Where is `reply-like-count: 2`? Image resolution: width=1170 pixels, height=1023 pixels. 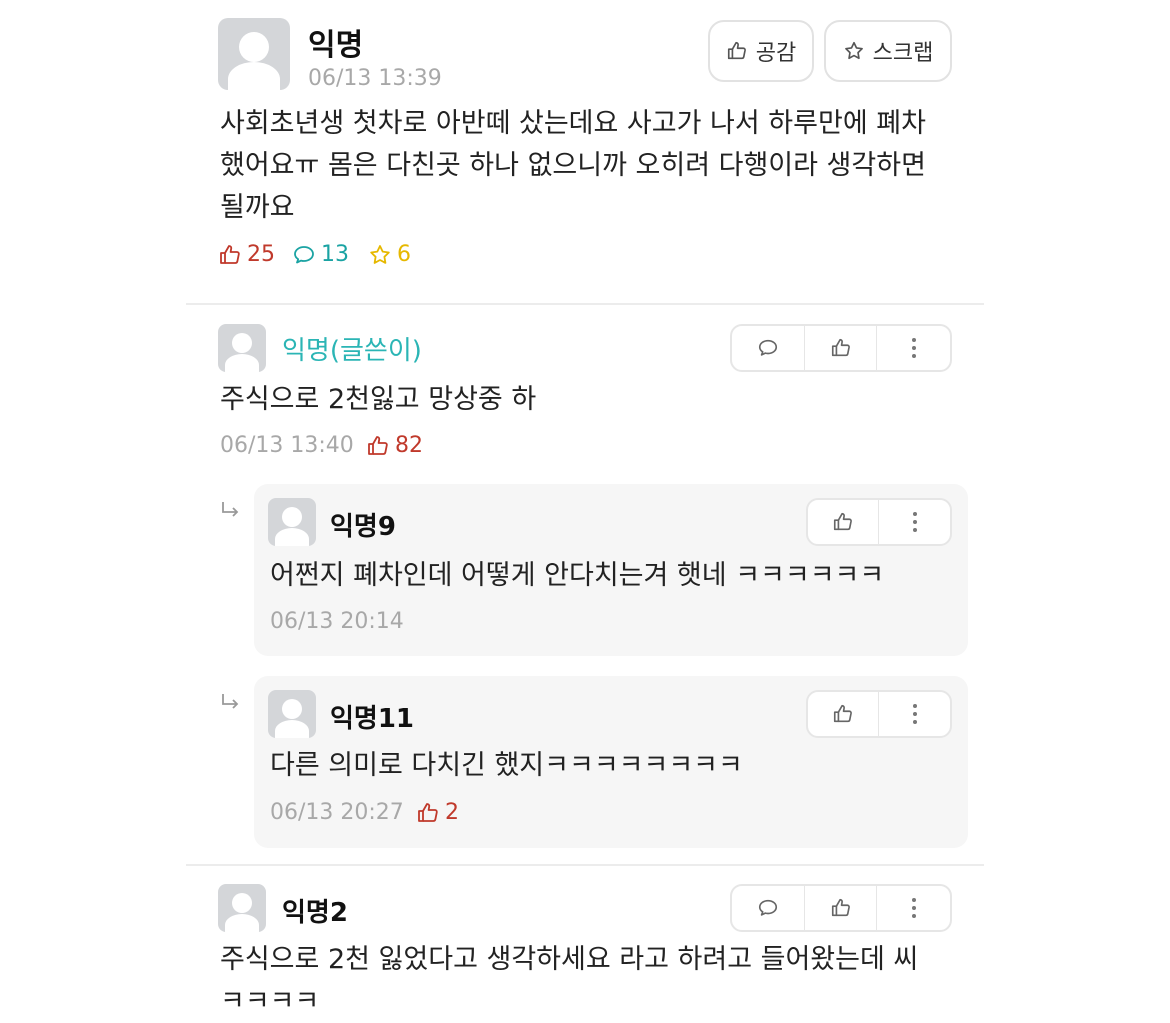 reply-like-count: 2 is located at coordinates (437, 812).